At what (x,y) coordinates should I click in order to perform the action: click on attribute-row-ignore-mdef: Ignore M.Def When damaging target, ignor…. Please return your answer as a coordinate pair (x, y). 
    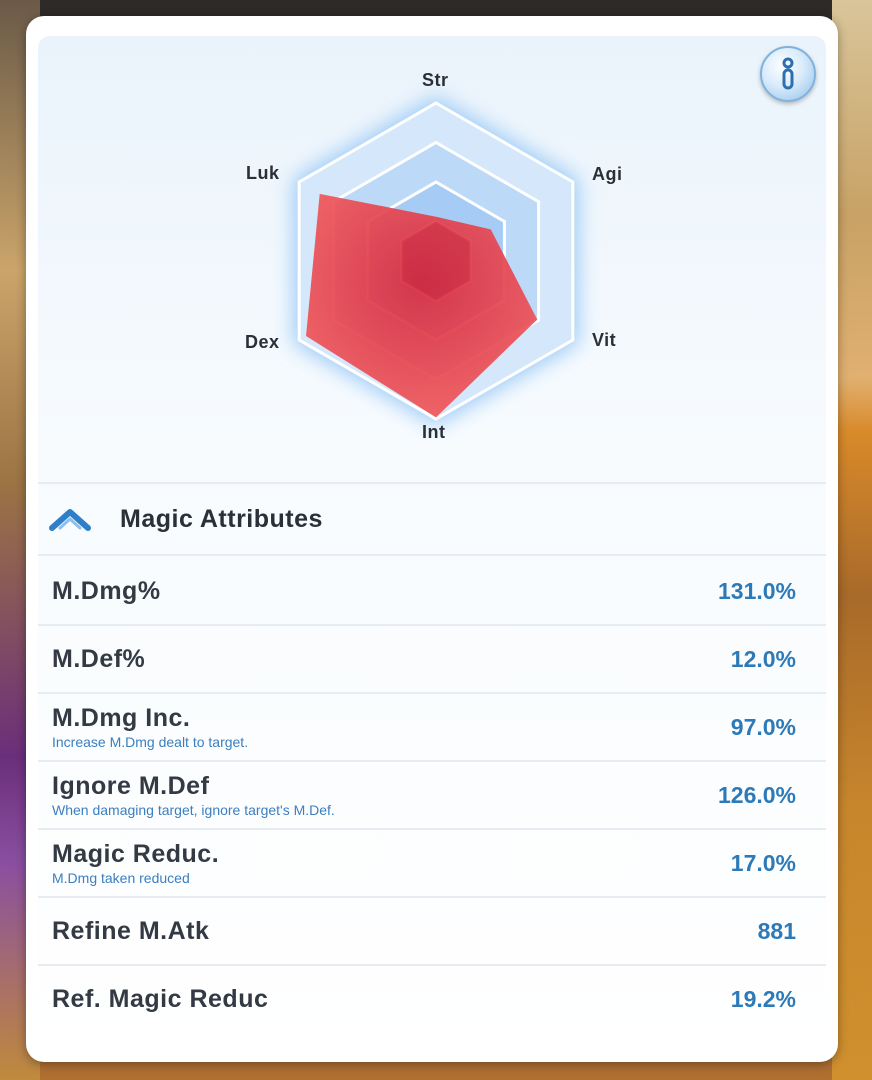
    Looking at the image, I should click on (432, 796).